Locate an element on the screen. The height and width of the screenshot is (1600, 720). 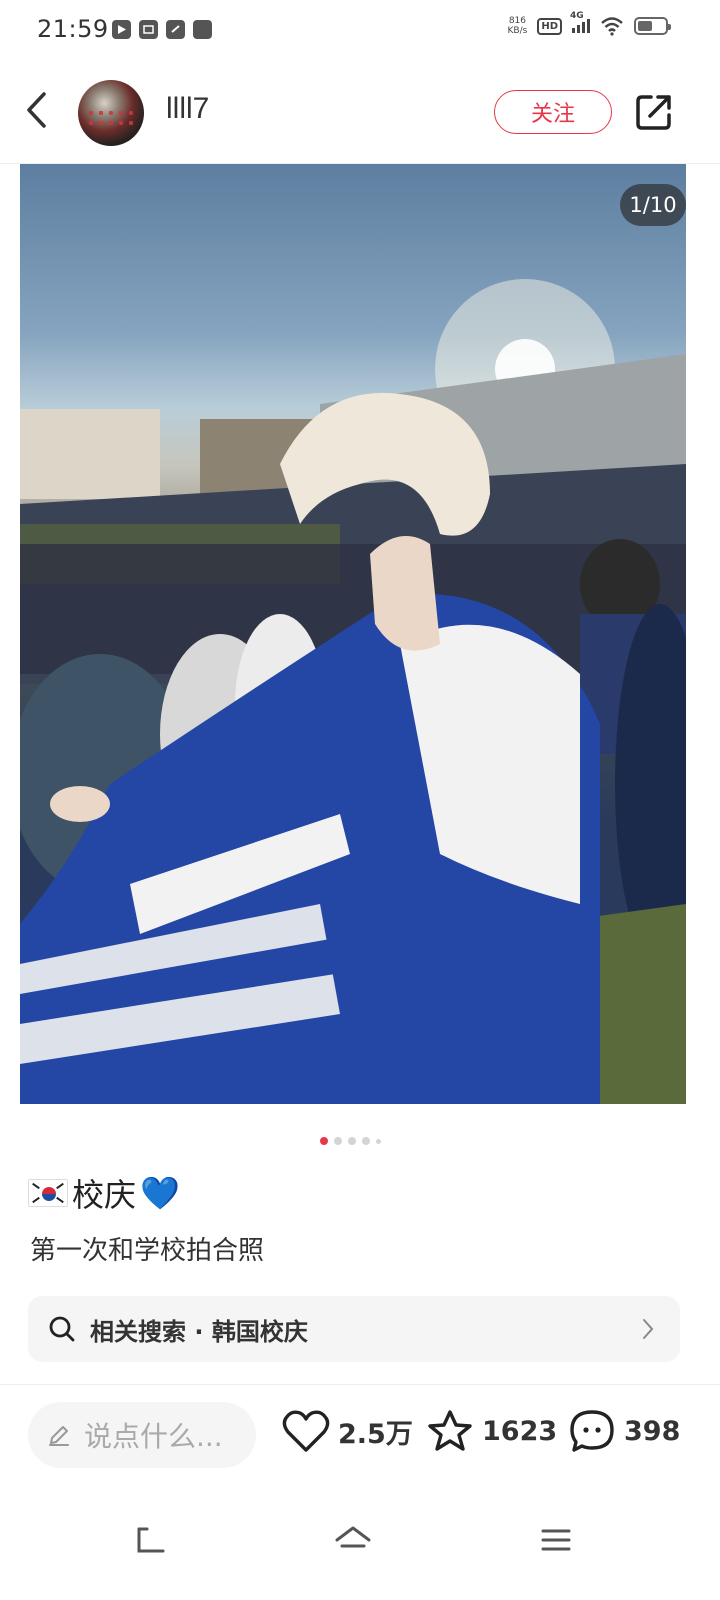
search-icon is located at coordinates (62, 1329).